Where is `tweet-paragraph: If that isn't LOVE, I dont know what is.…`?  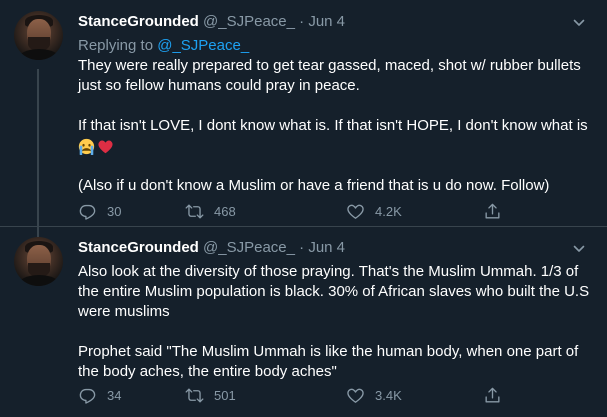 tweet-paragraph: If that isn't LOVE, I dont know what is.… is located at coordinates (335, 136).